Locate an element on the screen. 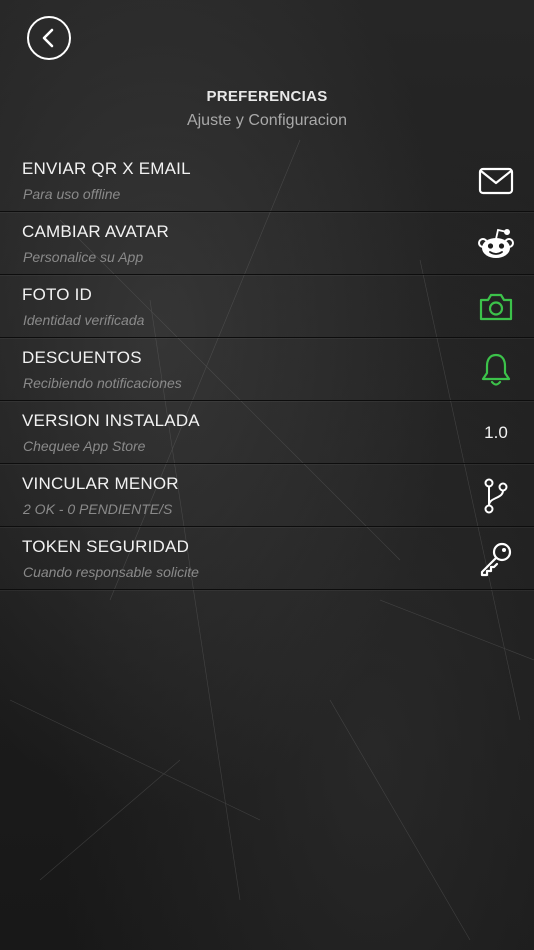  item-subtitle: 2 OK - 0 PENDIENTE/S is located at coordinates (98, 509).